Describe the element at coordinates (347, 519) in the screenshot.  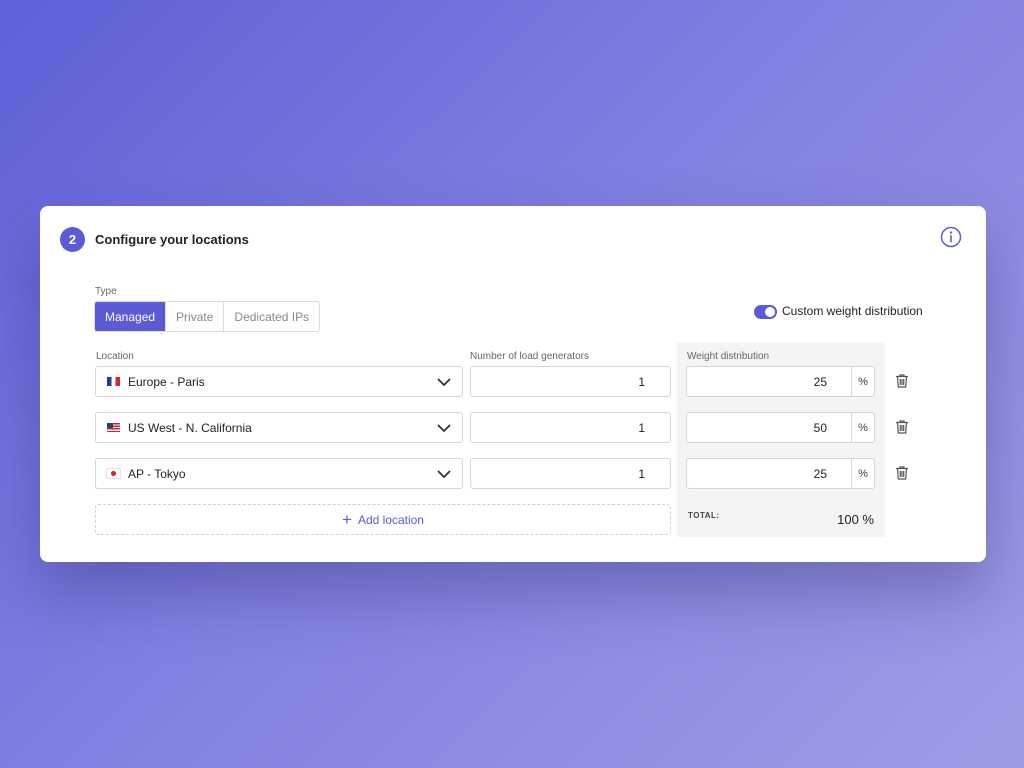
I see `plus-icon: +` at that location.